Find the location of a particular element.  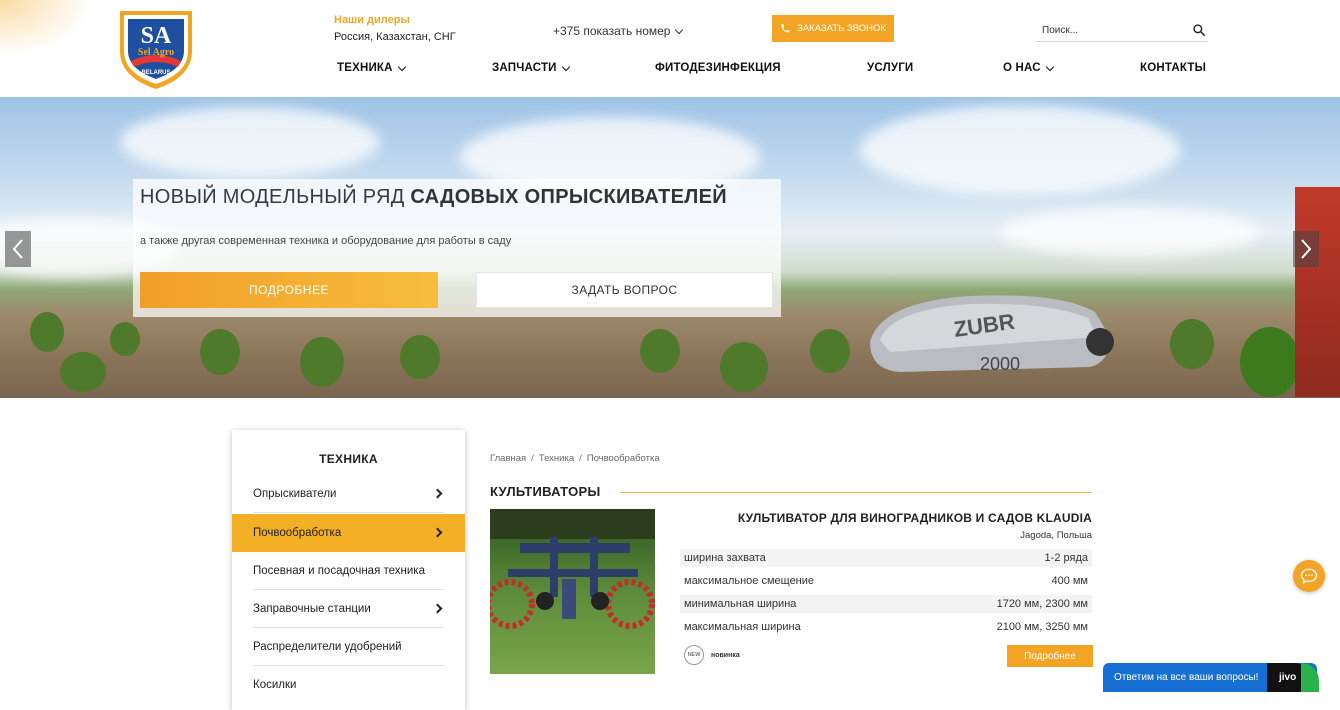

phone-label: +375 показать номер is located at coordinates (612, 31).